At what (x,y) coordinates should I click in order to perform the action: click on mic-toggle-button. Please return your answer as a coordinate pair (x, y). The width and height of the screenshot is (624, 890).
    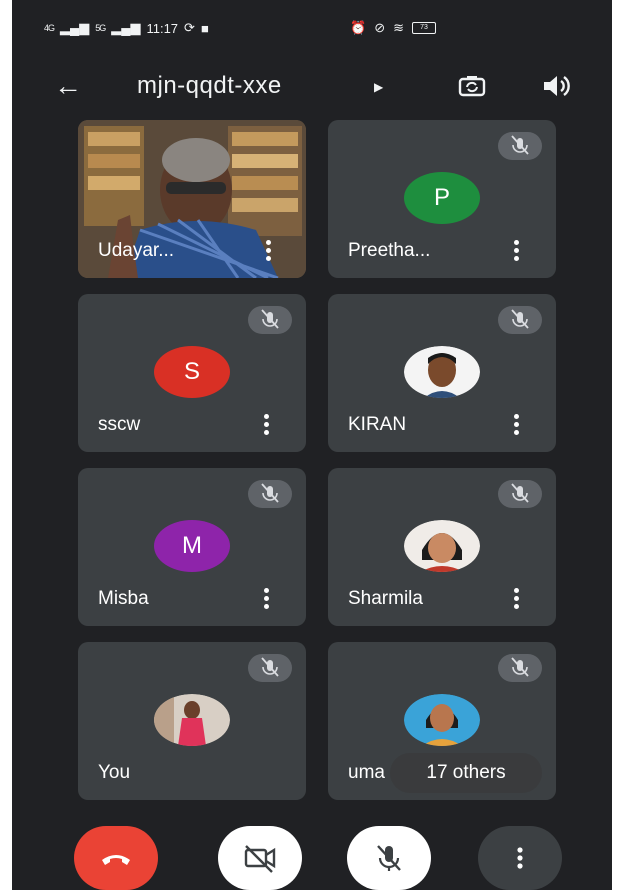
    Looking at the image, I should click on (389, 858).